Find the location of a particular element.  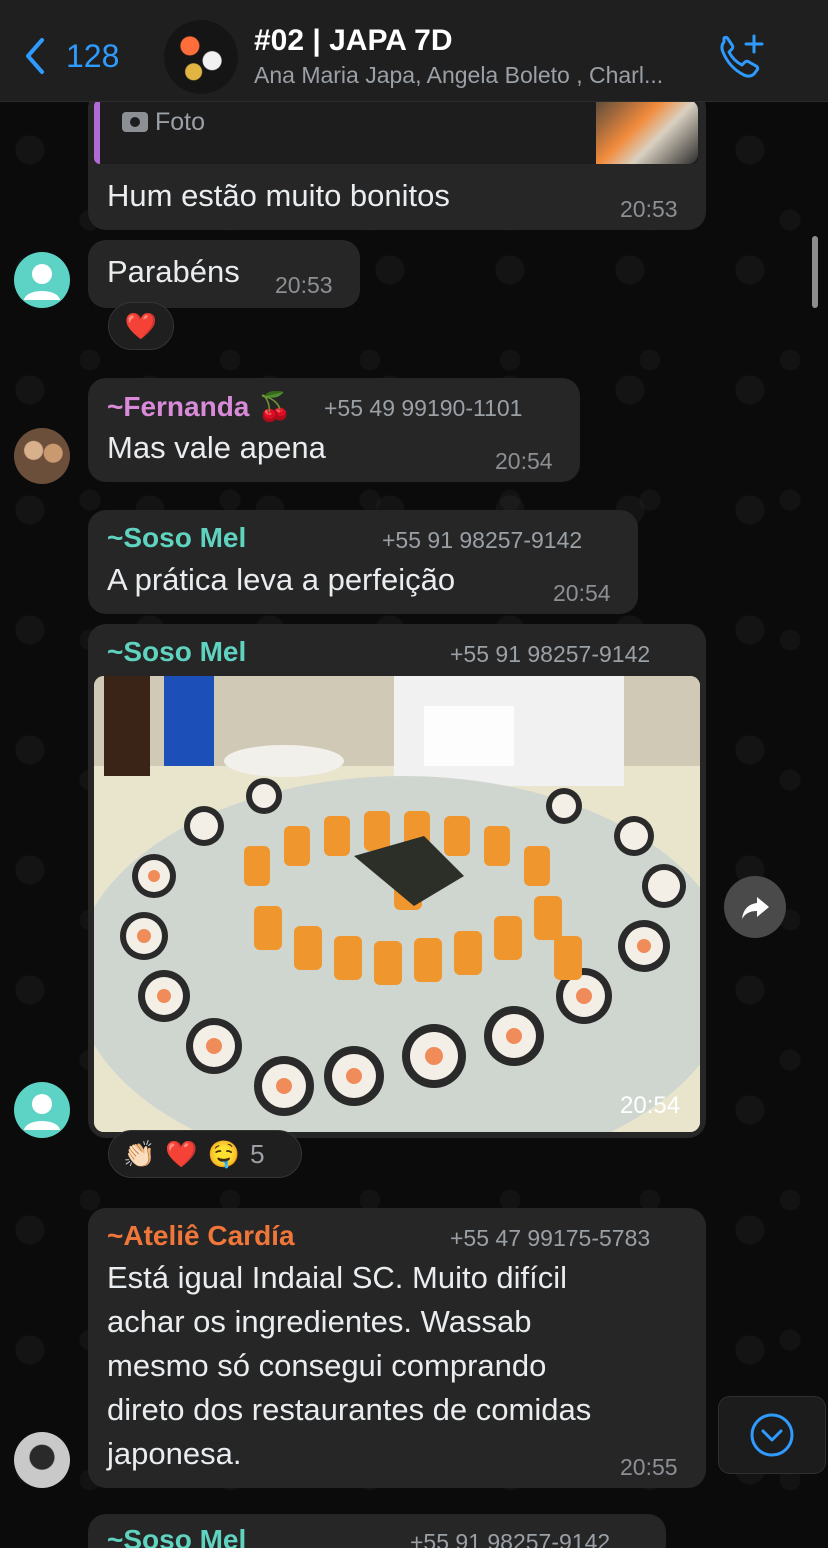

chevron-left-icon is located at coordinates (35, 56).